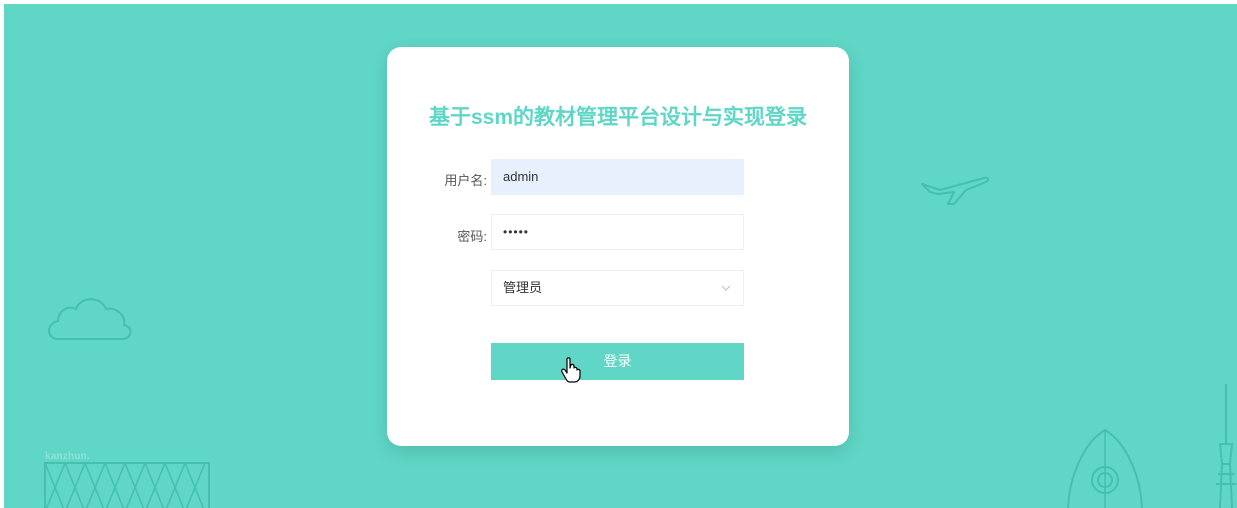  Describe the element at coordinates (617, 177) in the screenshot. I see `username-field: admin` at that location.